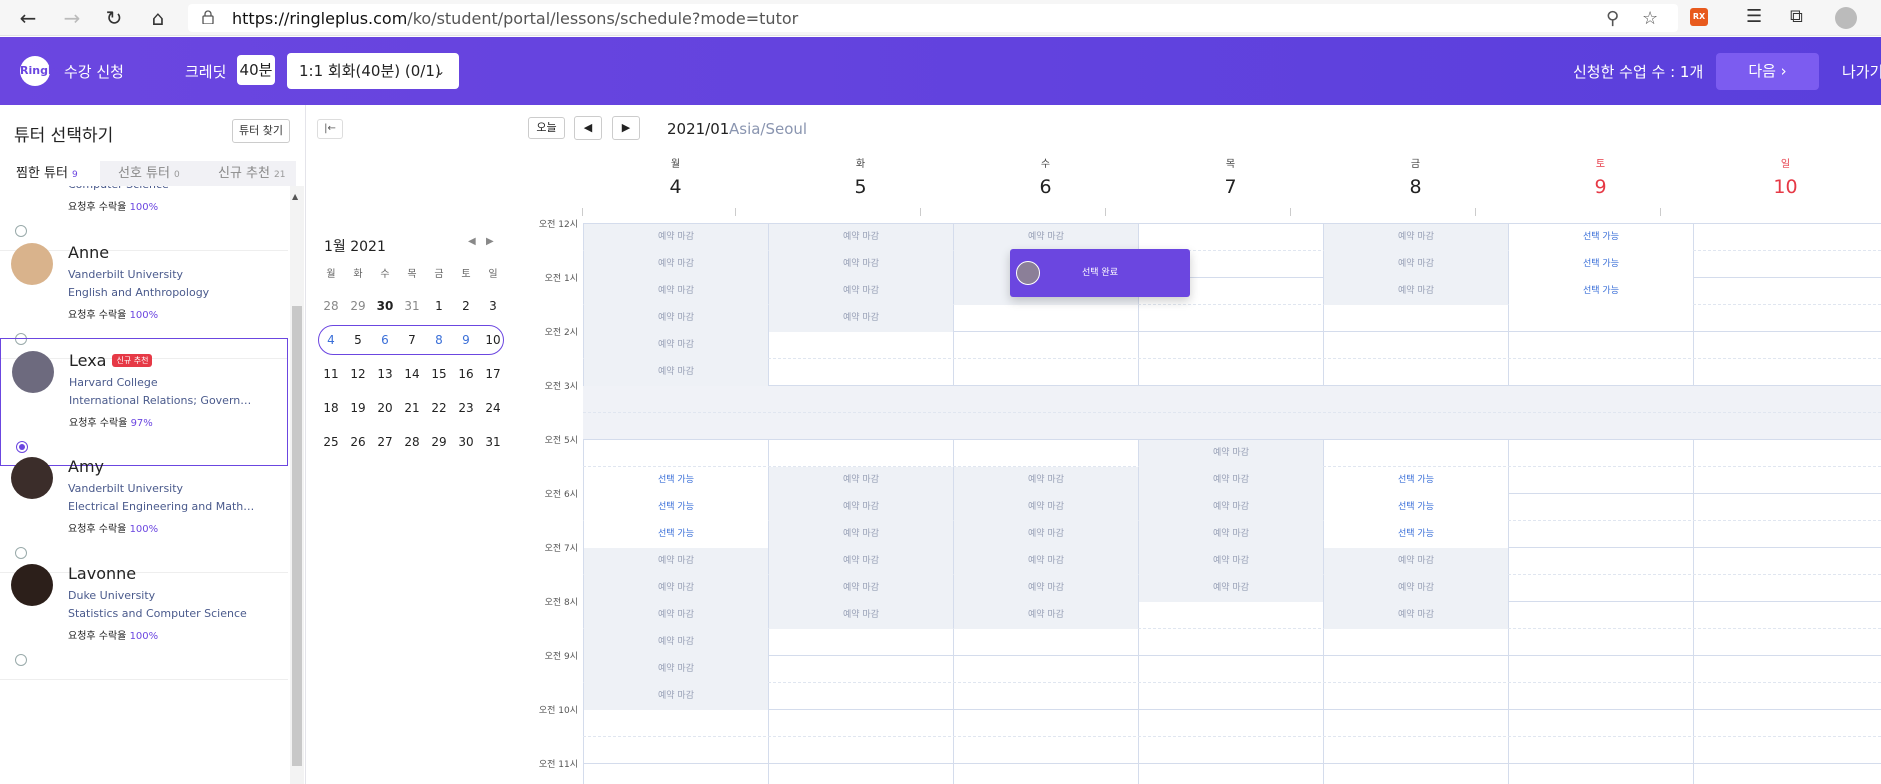  I want to click on mini-day: 17, so click(493, 374).